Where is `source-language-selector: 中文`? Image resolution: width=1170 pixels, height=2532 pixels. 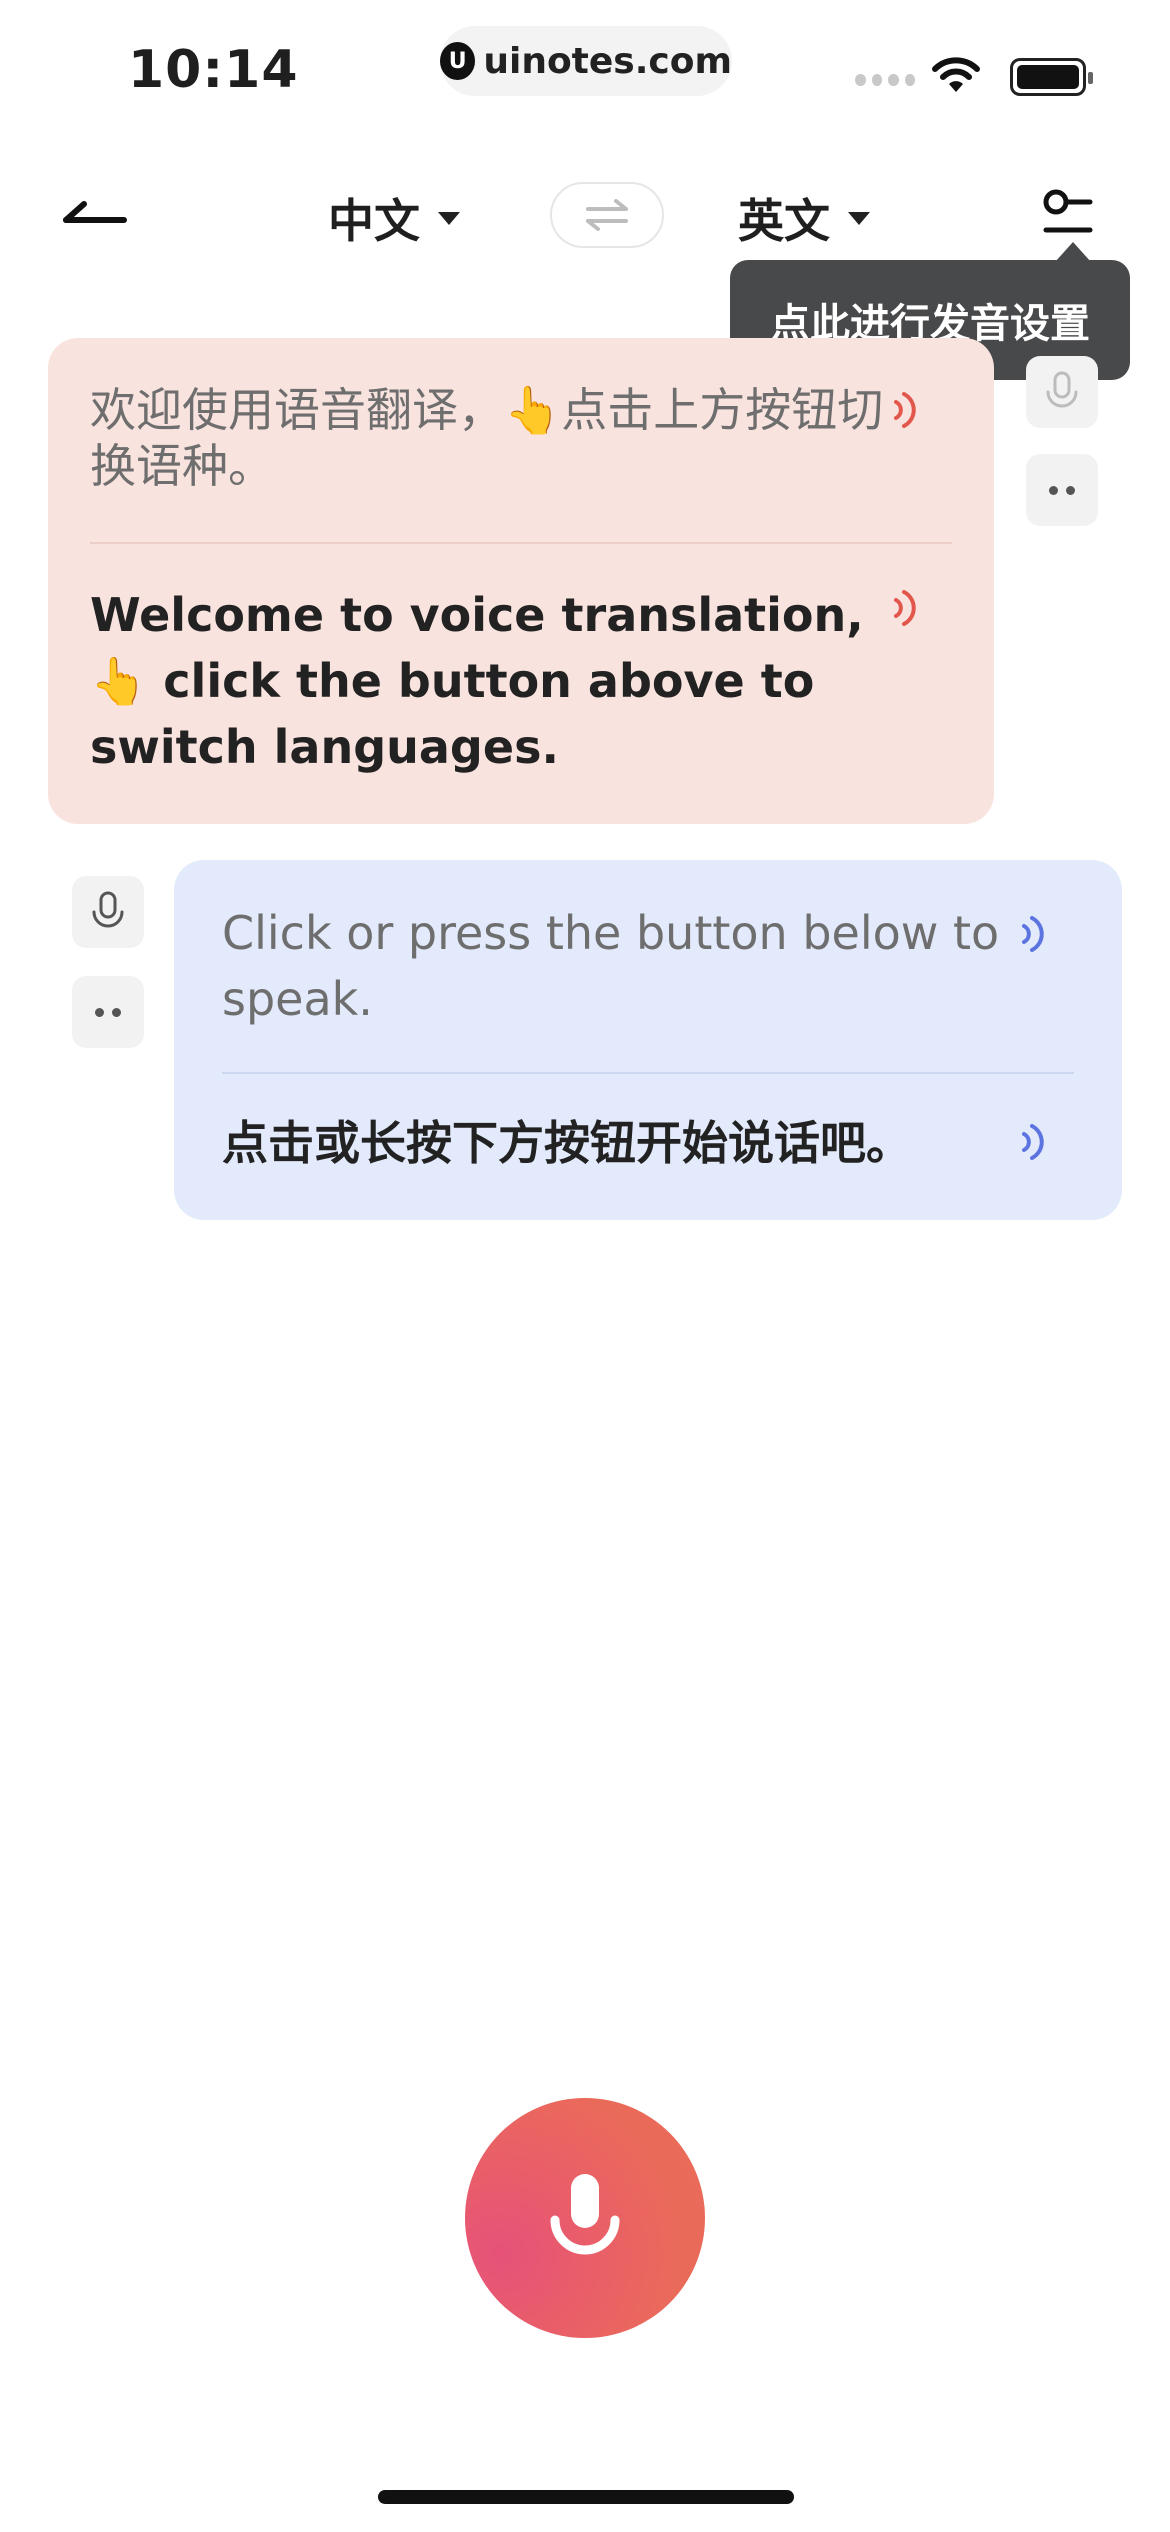 source-language-selector: 中文 is located at coordinates (394, 218).